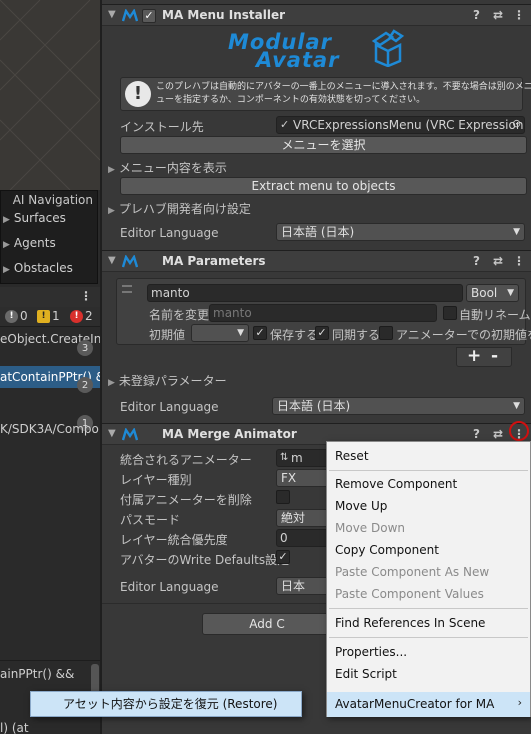 This screenshot has height=734, width=531. I want to click on highlight-ring, so click(519, 431).